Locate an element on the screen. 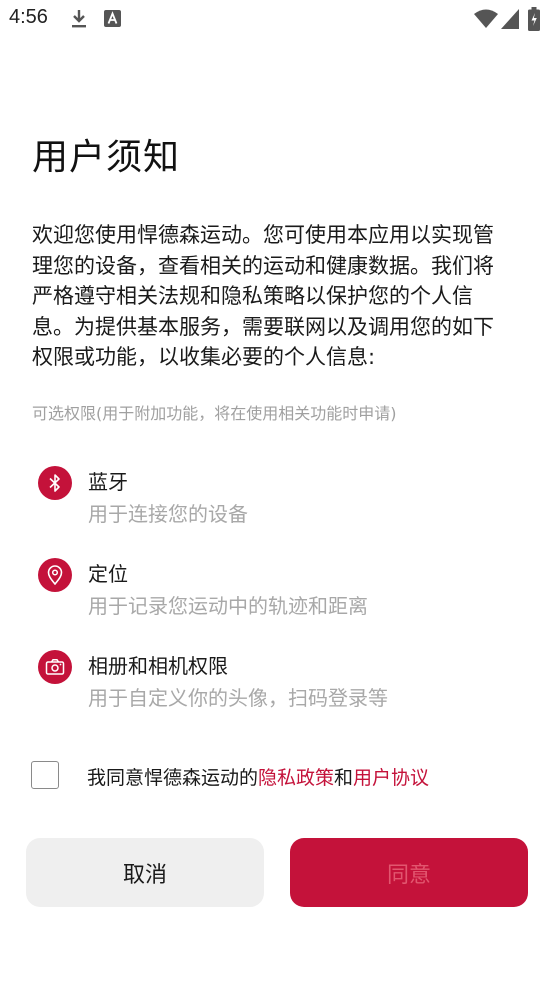 The image size is (554, 984). permission-title: 蓝牙 is located at coordinates (108, 482).